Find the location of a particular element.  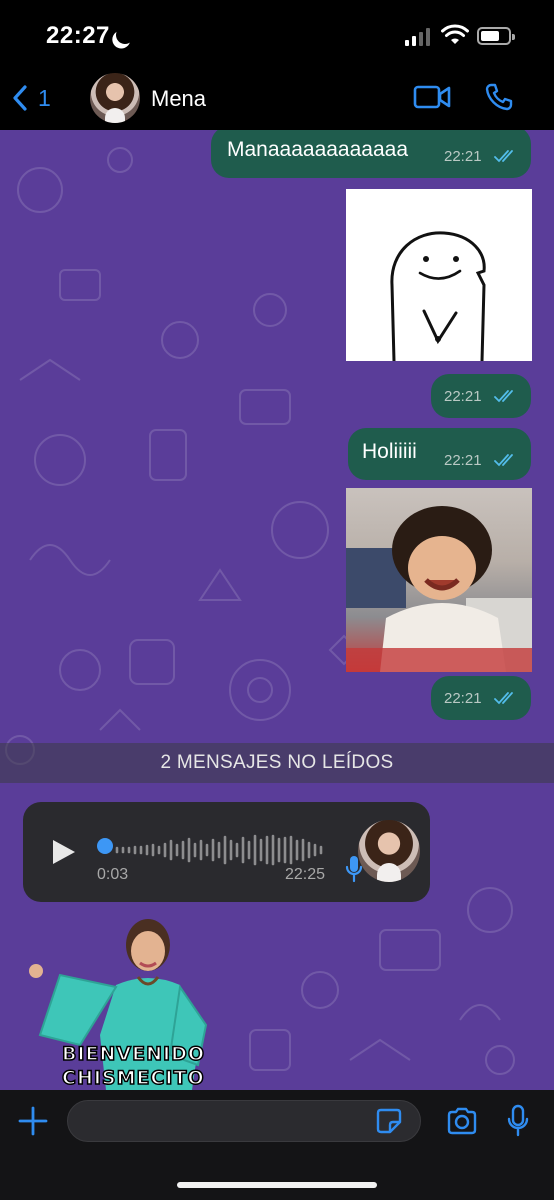

play-icon is located at coordinates (64, 852).